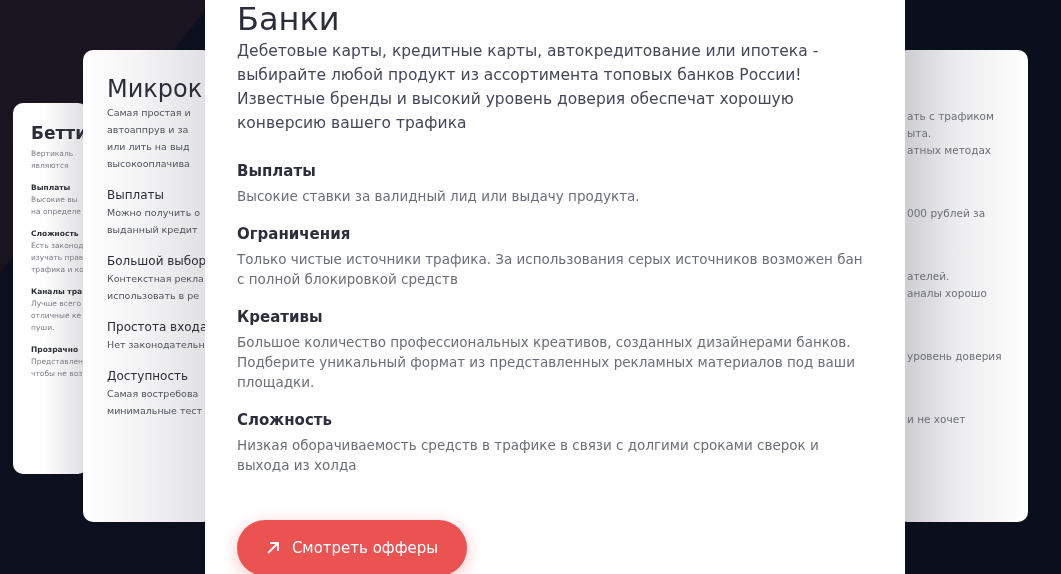 The image size is (1061, 574). What do you see at coordinates (149, 147) in the screenshot?
I see `card-text: или лить на выд` at bounding box center [149, 147].